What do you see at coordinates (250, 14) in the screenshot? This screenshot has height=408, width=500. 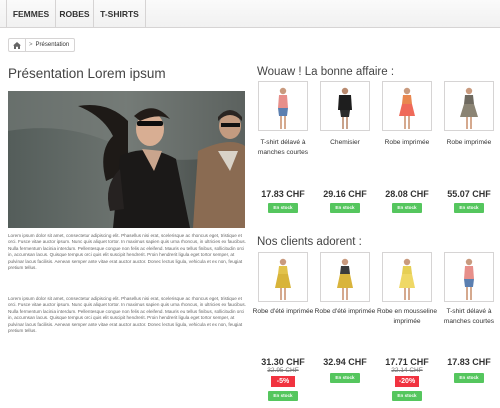 I see `top-menu: FEMMES ROBES T-SHIRTS` at bounding box center [250, 14].